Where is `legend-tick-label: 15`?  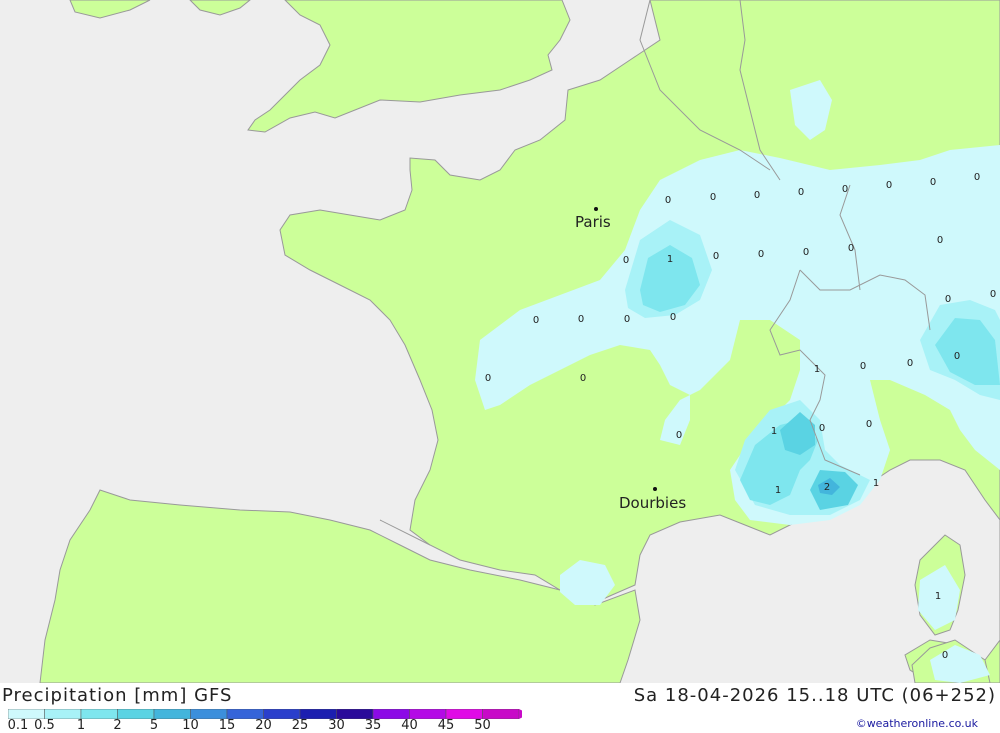 legend-tick-label: 15 is located at coordinates (227, 725).